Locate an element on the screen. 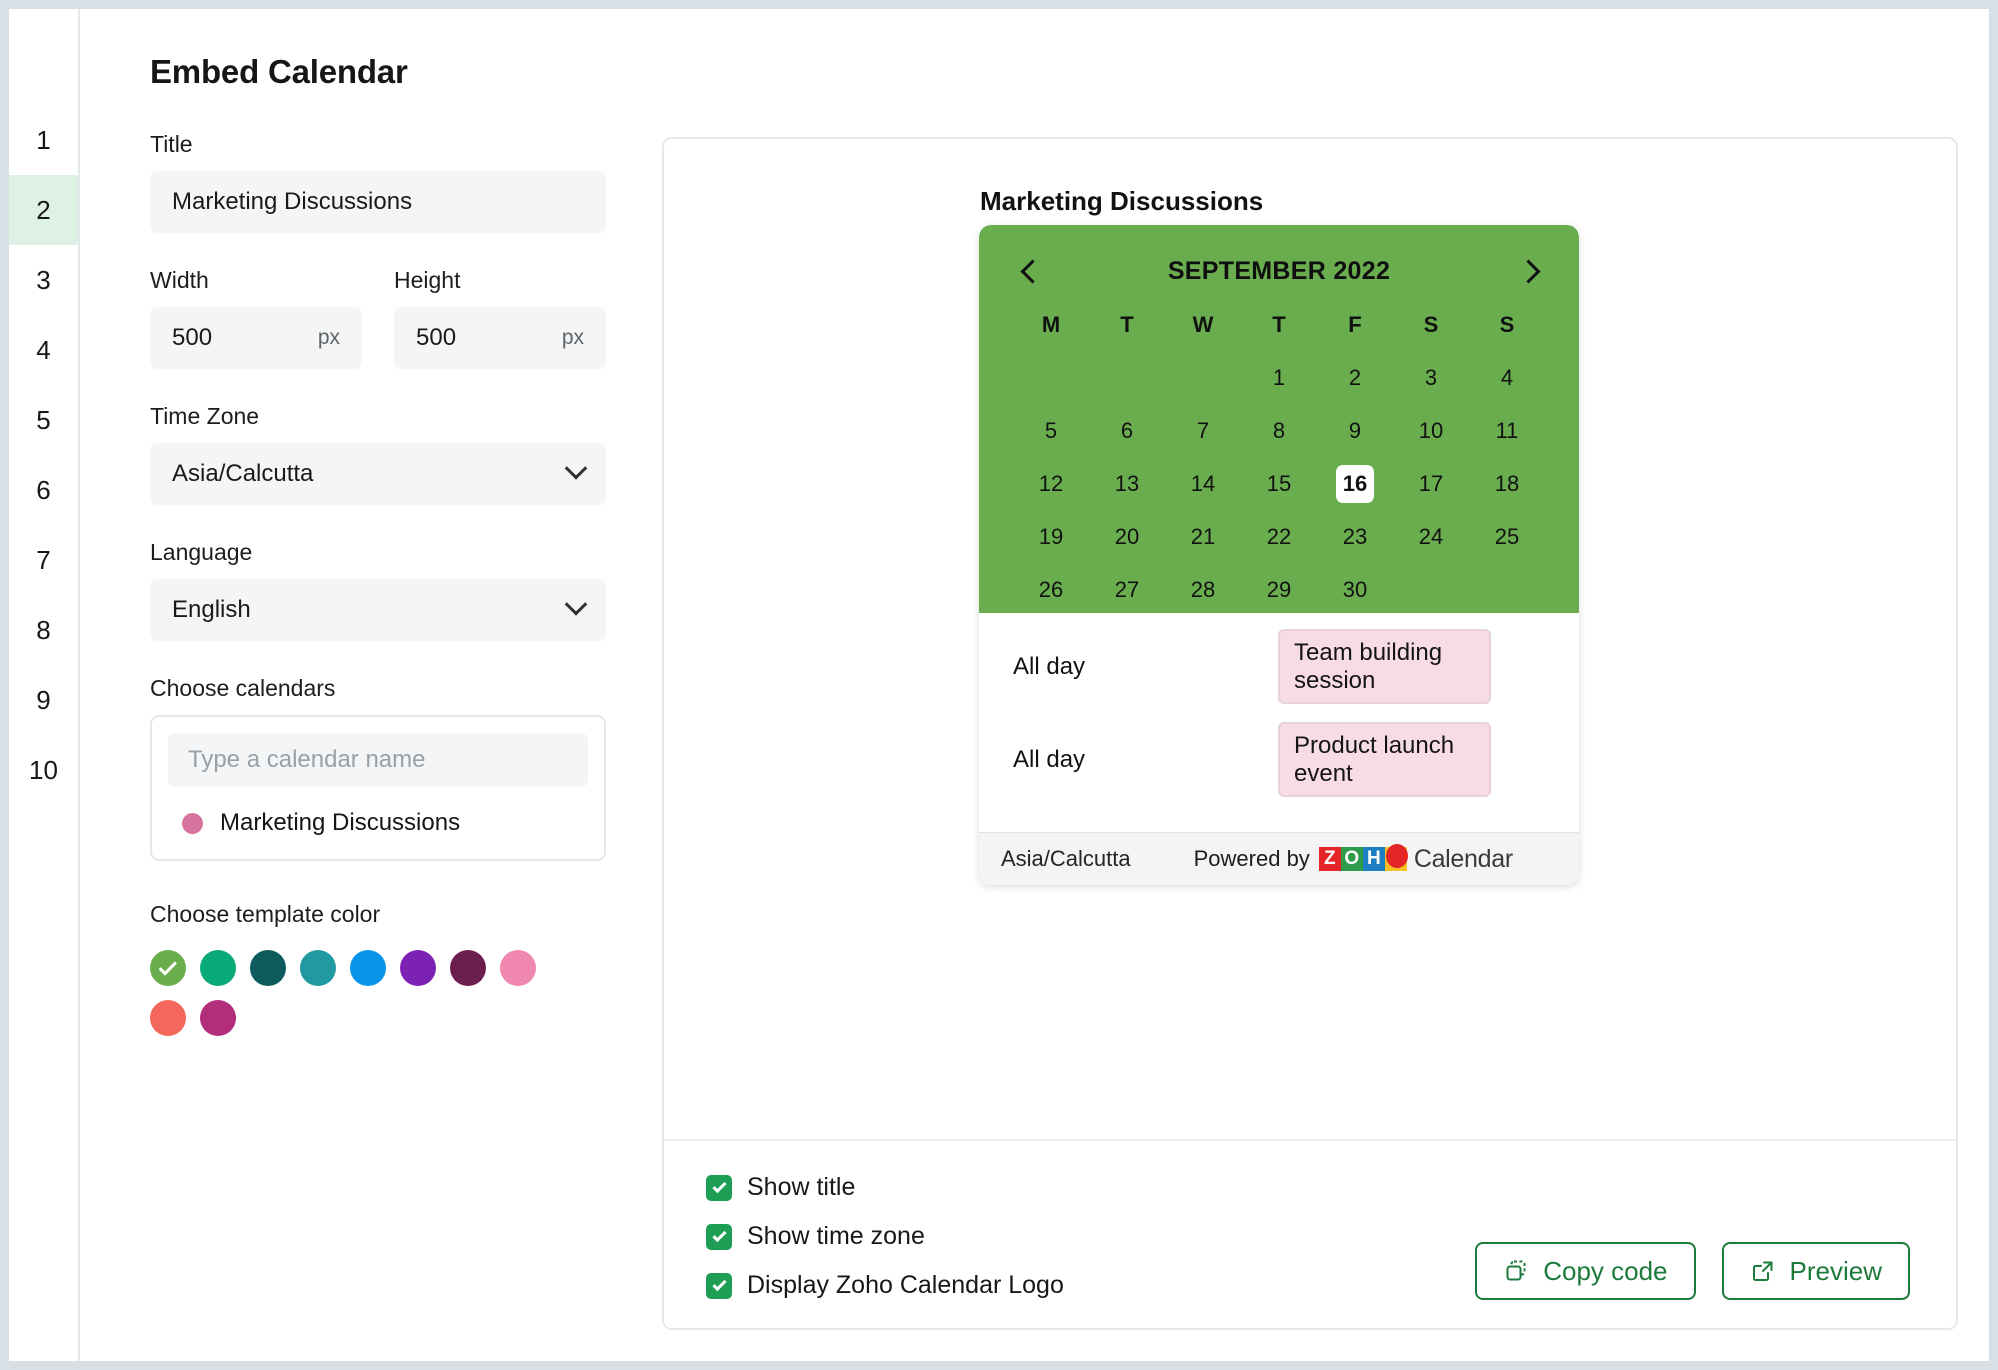  calendar-search-input: Type a calendar name is located at coordinates (378, 760).